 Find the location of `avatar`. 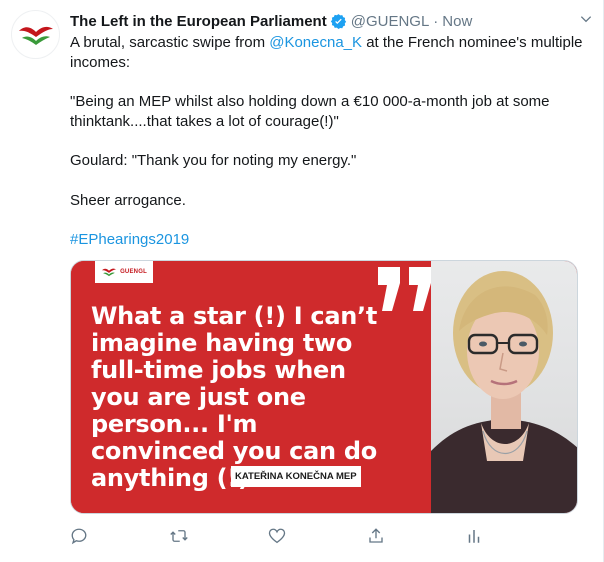

avatar is located at coordinates (35, 34).